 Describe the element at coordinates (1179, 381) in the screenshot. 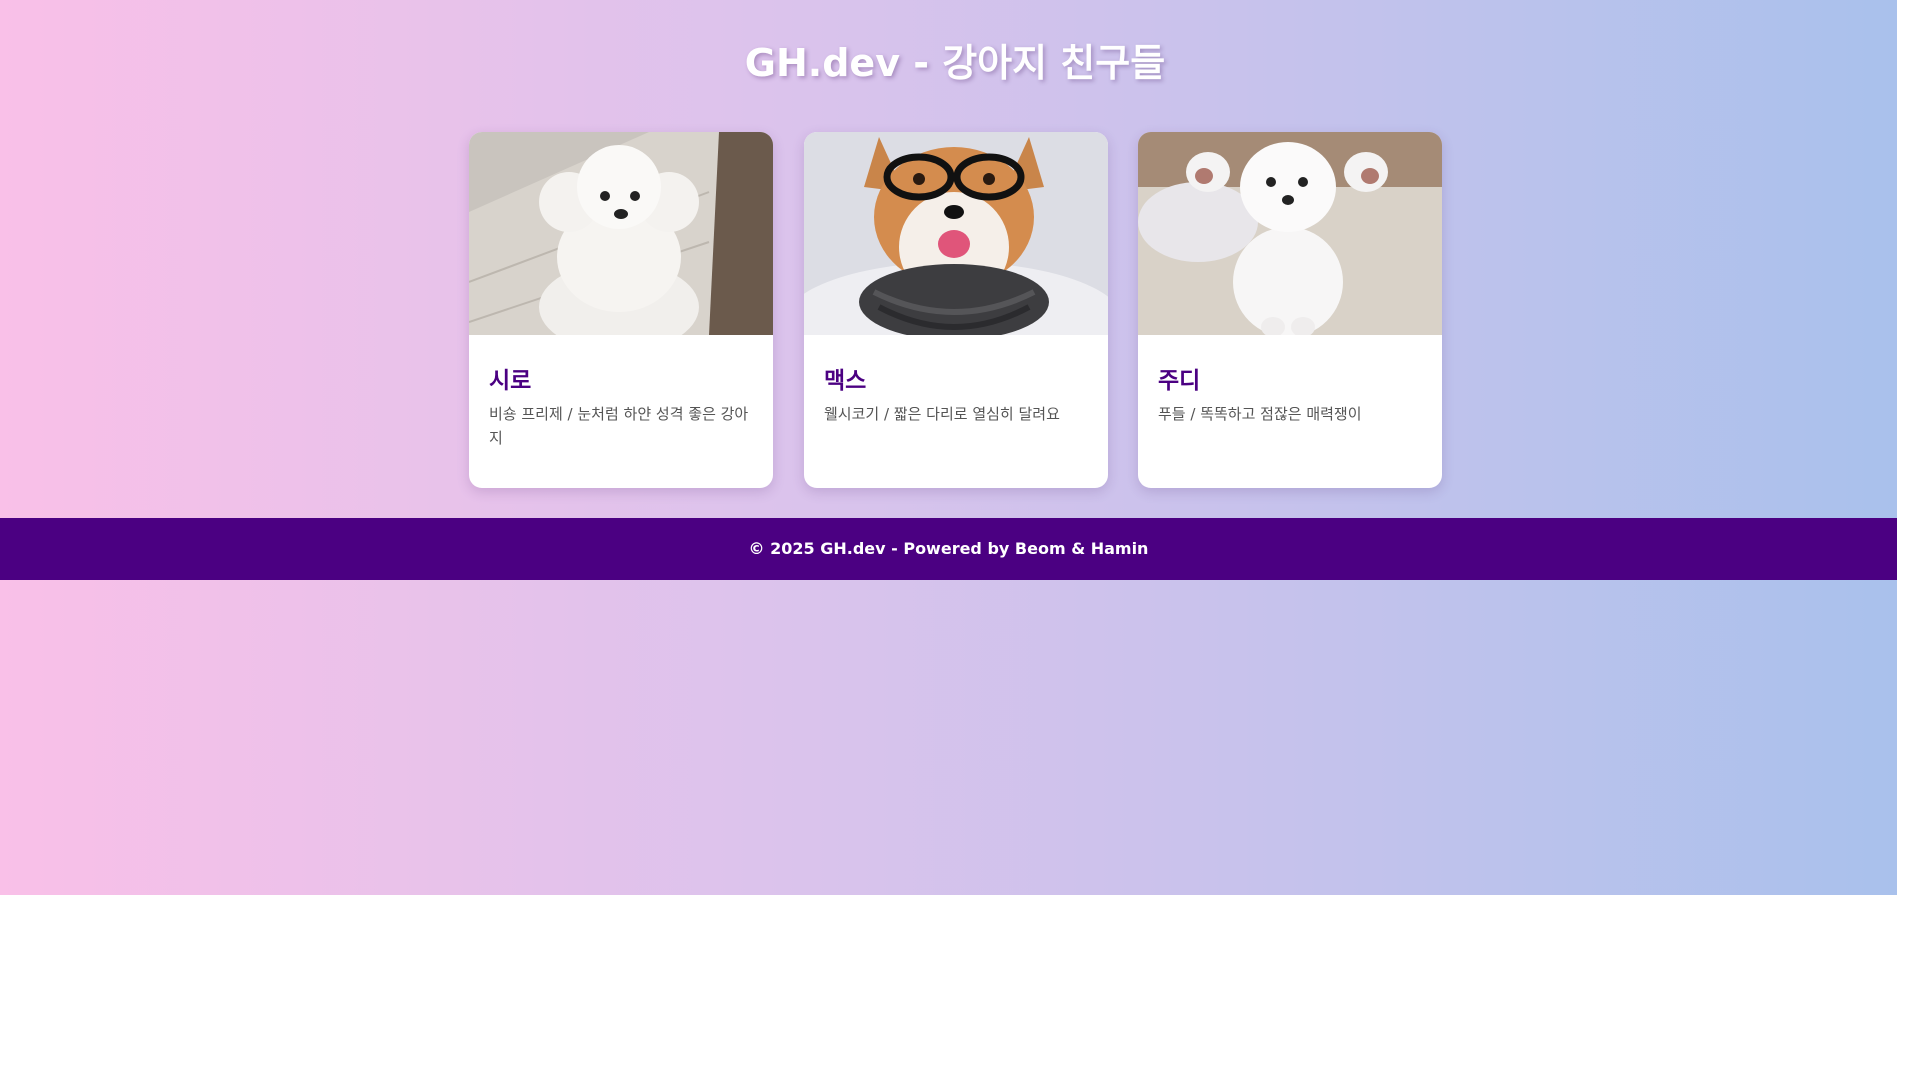

I see `dog-name: 주디` at that location.